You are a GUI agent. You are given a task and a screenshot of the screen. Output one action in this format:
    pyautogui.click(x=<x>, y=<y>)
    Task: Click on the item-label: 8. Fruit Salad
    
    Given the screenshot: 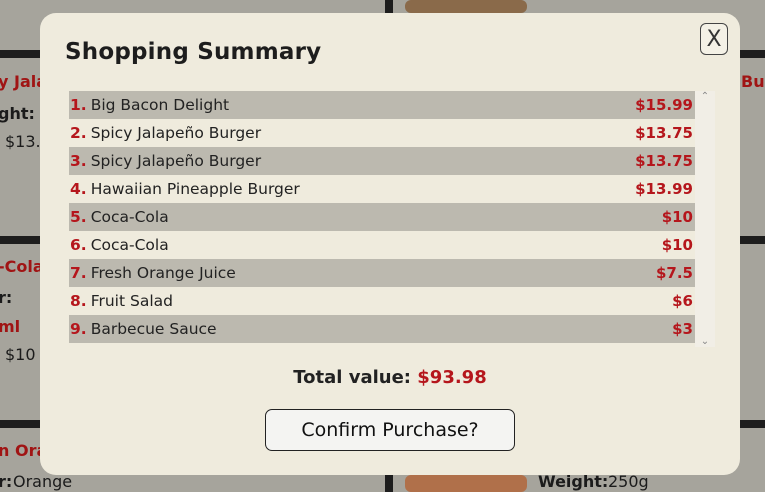 What is the action you would take?
    pyautogui.click(x=121, y=301)
    